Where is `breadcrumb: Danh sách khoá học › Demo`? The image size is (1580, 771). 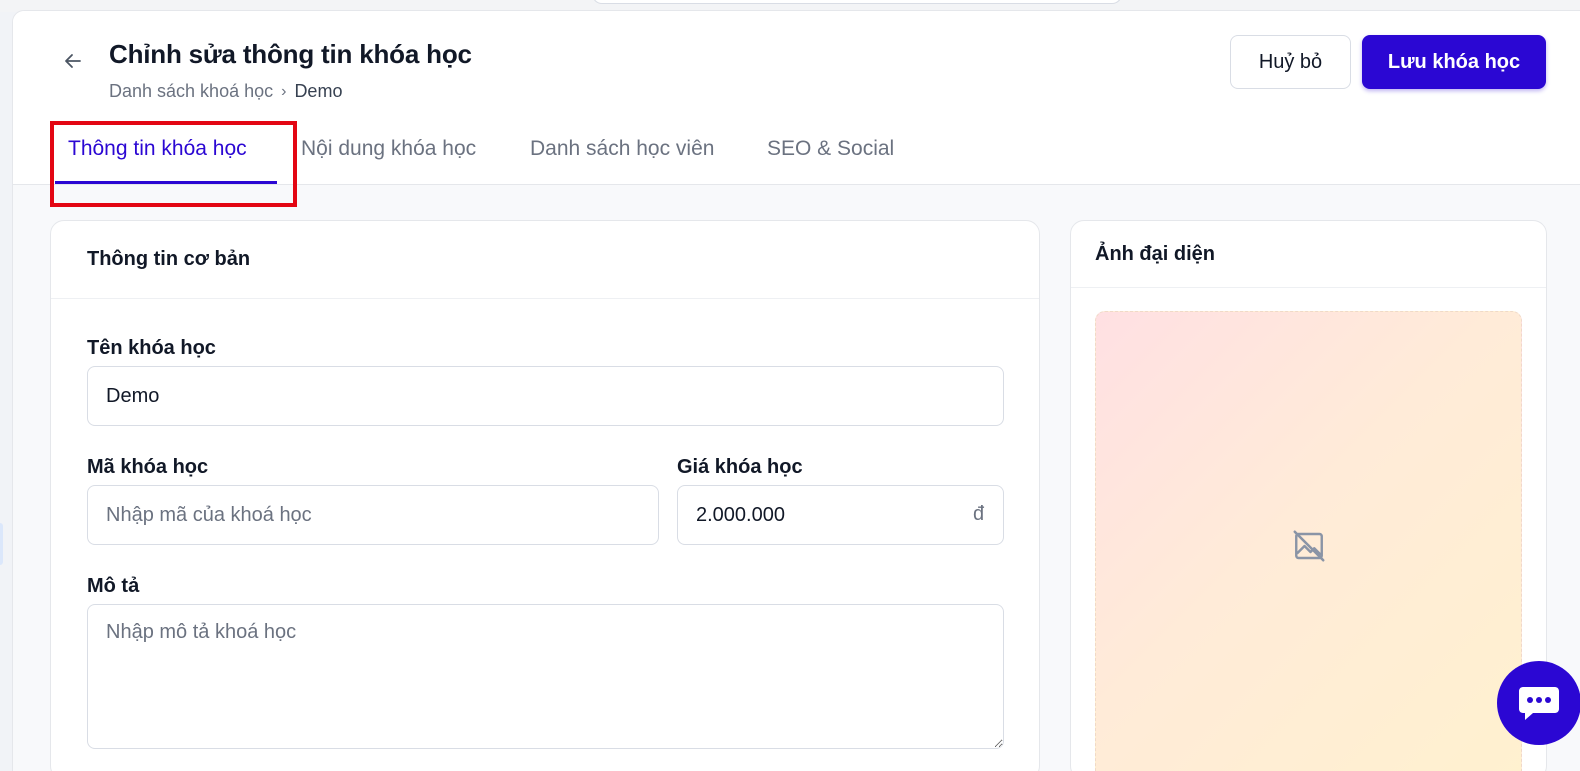 breadcrumb: Danh sách khoá học › Demo is located at coordinates (225, 91).